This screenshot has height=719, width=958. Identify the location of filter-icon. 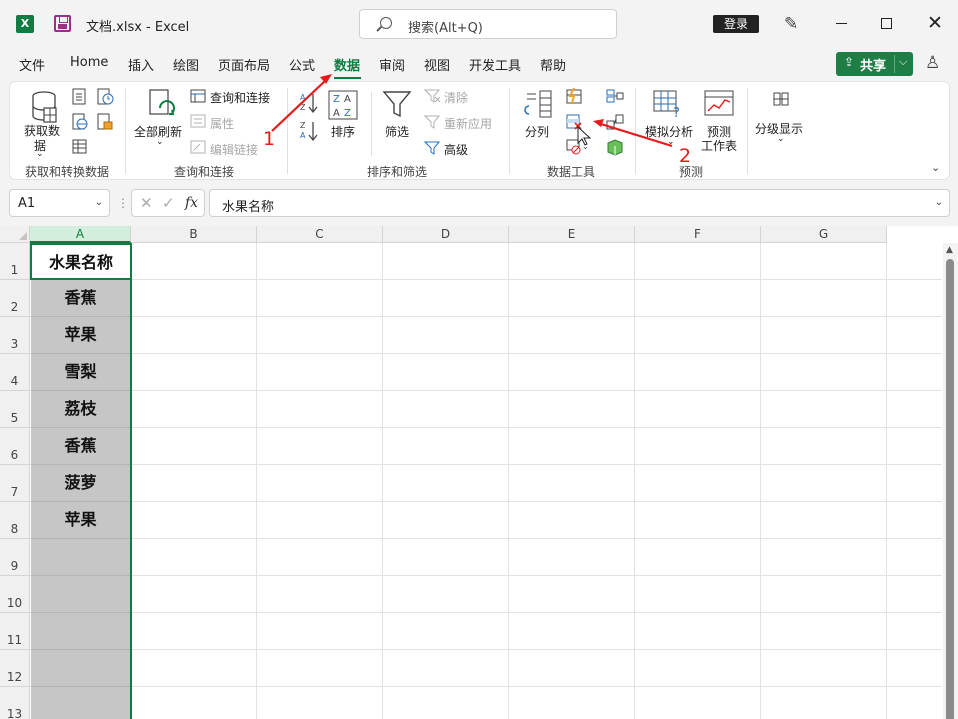
(397, 105).